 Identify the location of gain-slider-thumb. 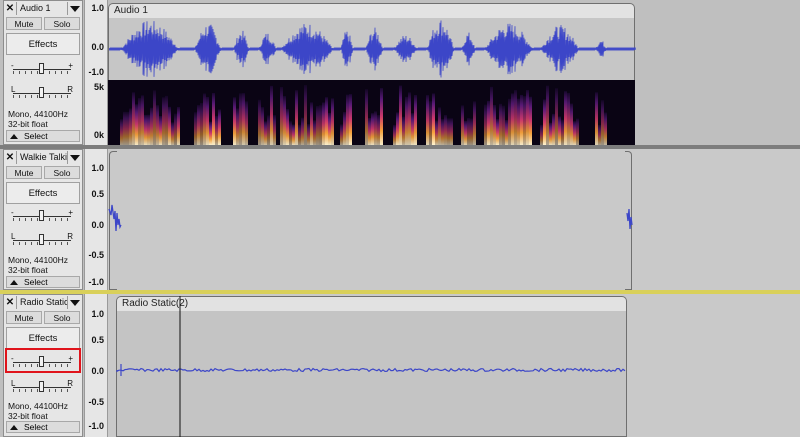
(41, 68).